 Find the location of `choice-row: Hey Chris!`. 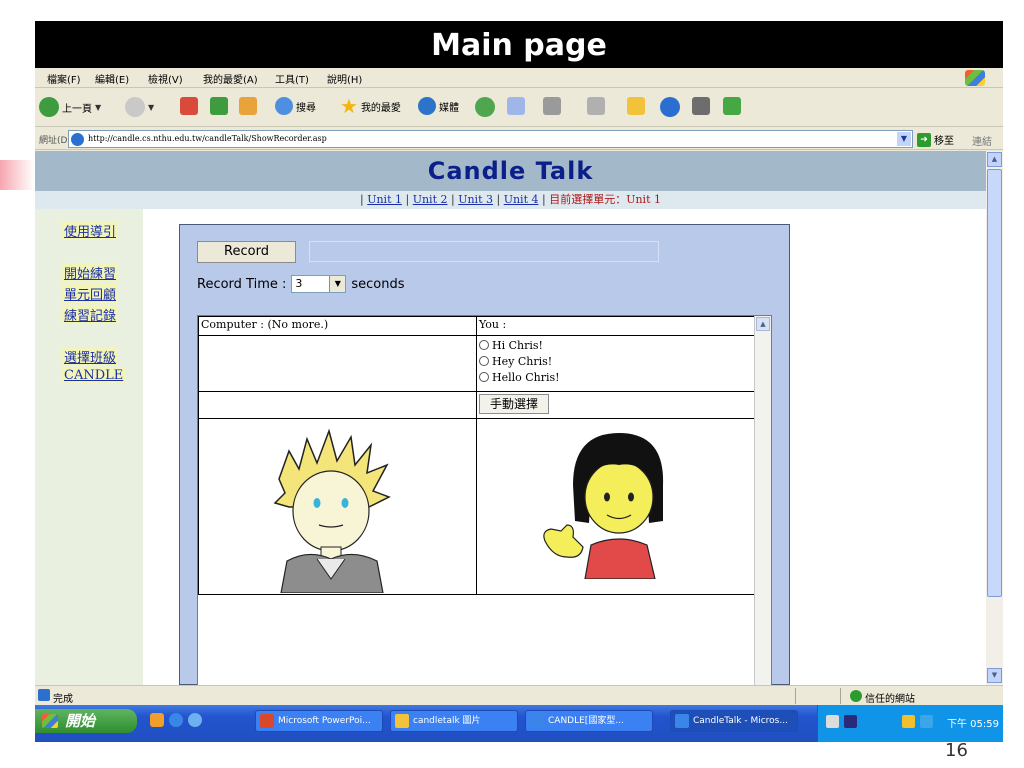

choice-row: Hey Chris! is located at coordinates (615, 361).